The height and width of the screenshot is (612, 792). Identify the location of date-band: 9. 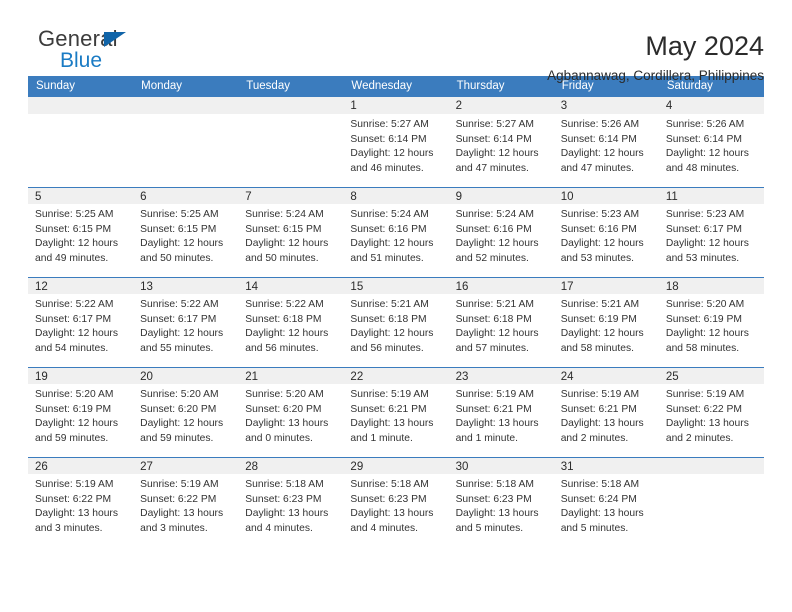
(501, 195).